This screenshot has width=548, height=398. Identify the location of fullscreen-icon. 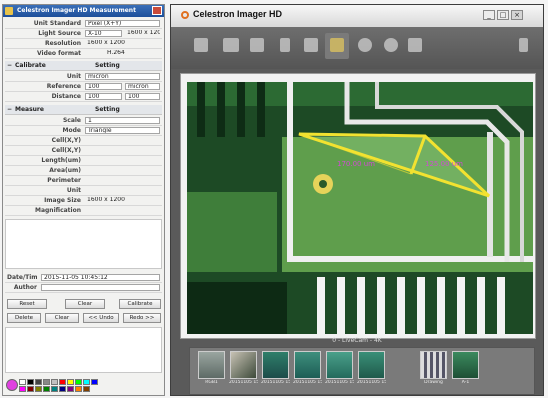
(523, 46).